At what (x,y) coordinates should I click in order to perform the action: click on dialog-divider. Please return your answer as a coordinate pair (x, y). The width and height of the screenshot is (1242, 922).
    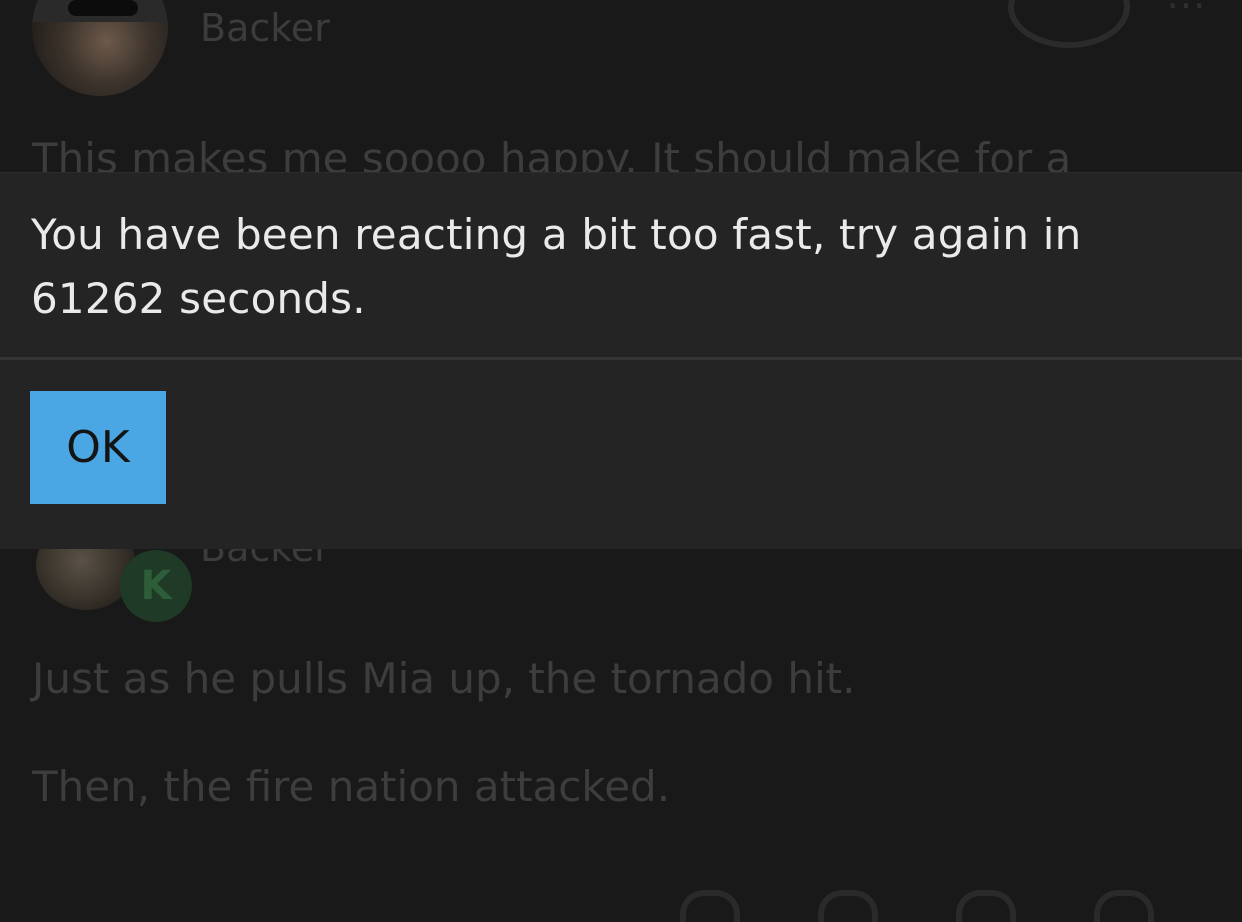
    Looking at the image, I should click on (621, 358).